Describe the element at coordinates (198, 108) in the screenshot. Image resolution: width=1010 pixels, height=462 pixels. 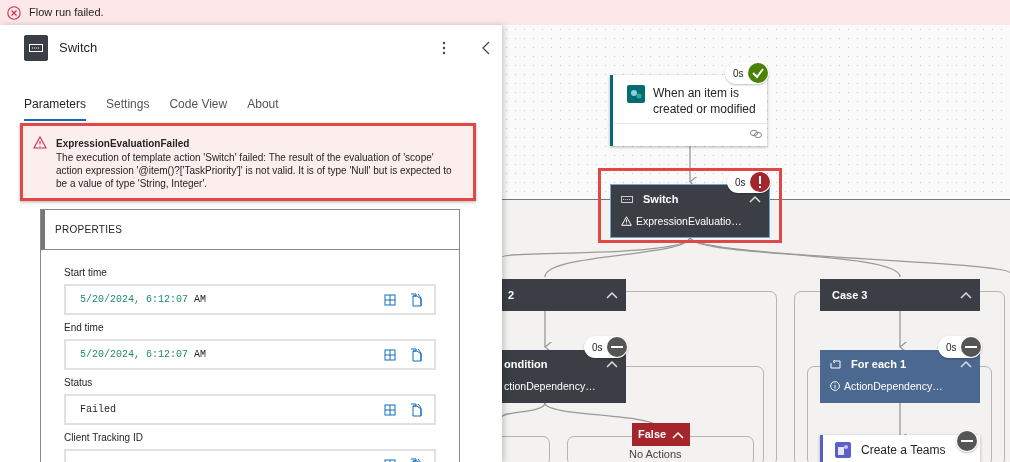
I see `tab: Code View` at that location.